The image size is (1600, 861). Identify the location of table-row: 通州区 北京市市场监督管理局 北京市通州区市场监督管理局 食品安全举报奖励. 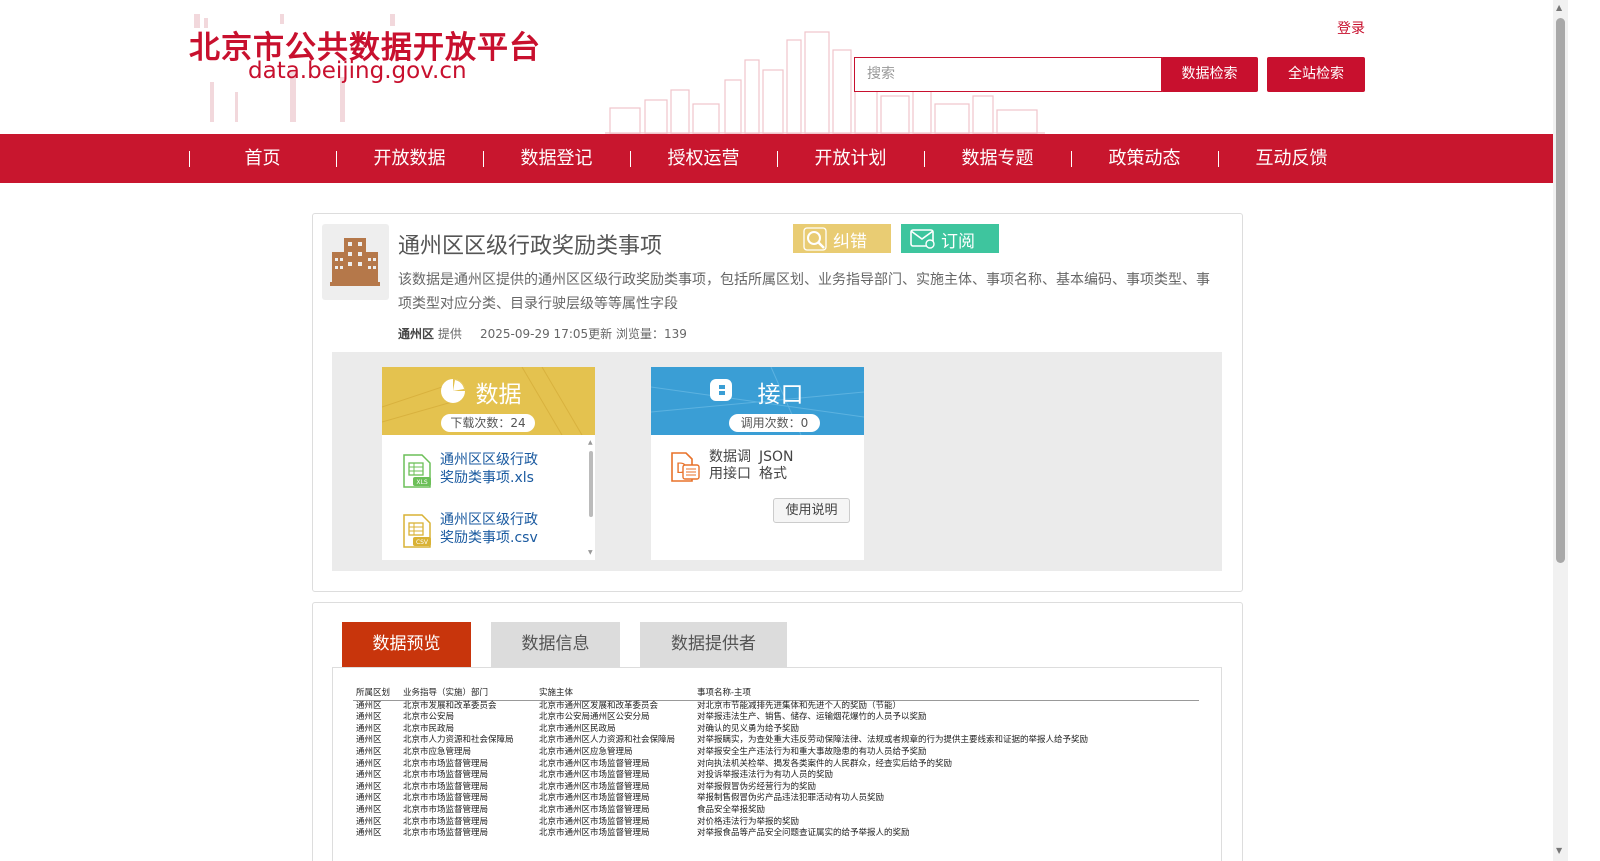
(776, 811).